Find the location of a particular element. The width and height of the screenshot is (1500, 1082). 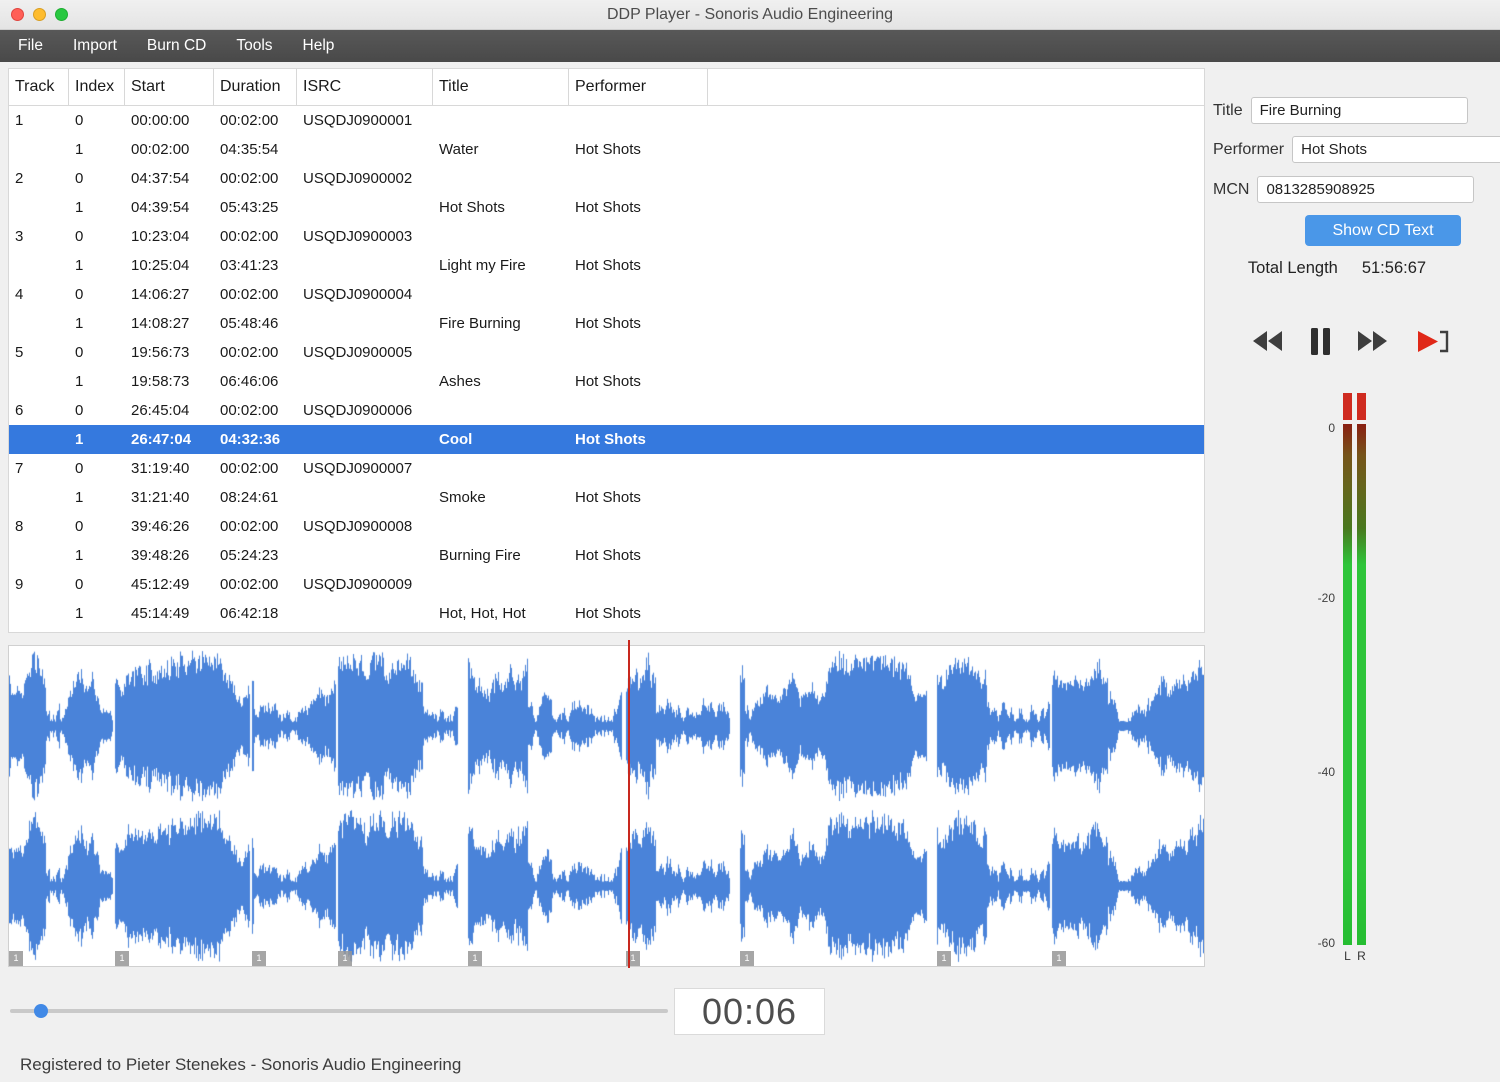

performer-input is located at coordinates (1396, 149).